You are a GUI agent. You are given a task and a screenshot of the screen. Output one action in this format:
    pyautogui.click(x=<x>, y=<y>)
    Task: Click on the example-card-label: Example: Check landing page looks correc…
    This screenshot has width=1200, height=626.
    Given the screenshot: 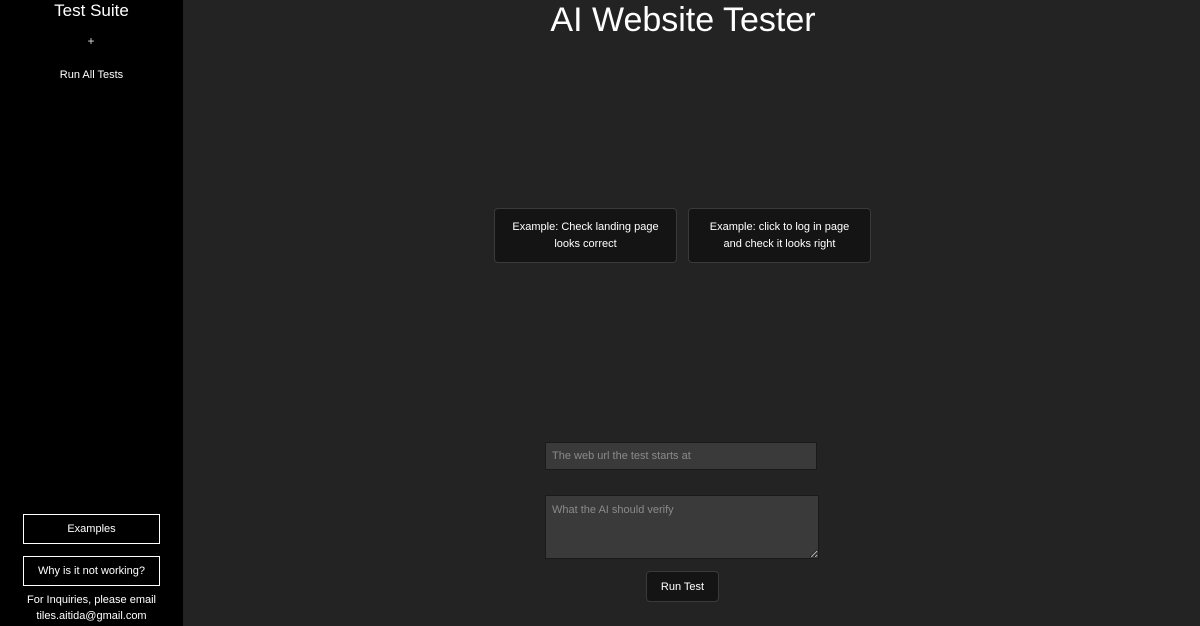 What is the action you would take?
    pyautogui.click(x=585, y=235)
    